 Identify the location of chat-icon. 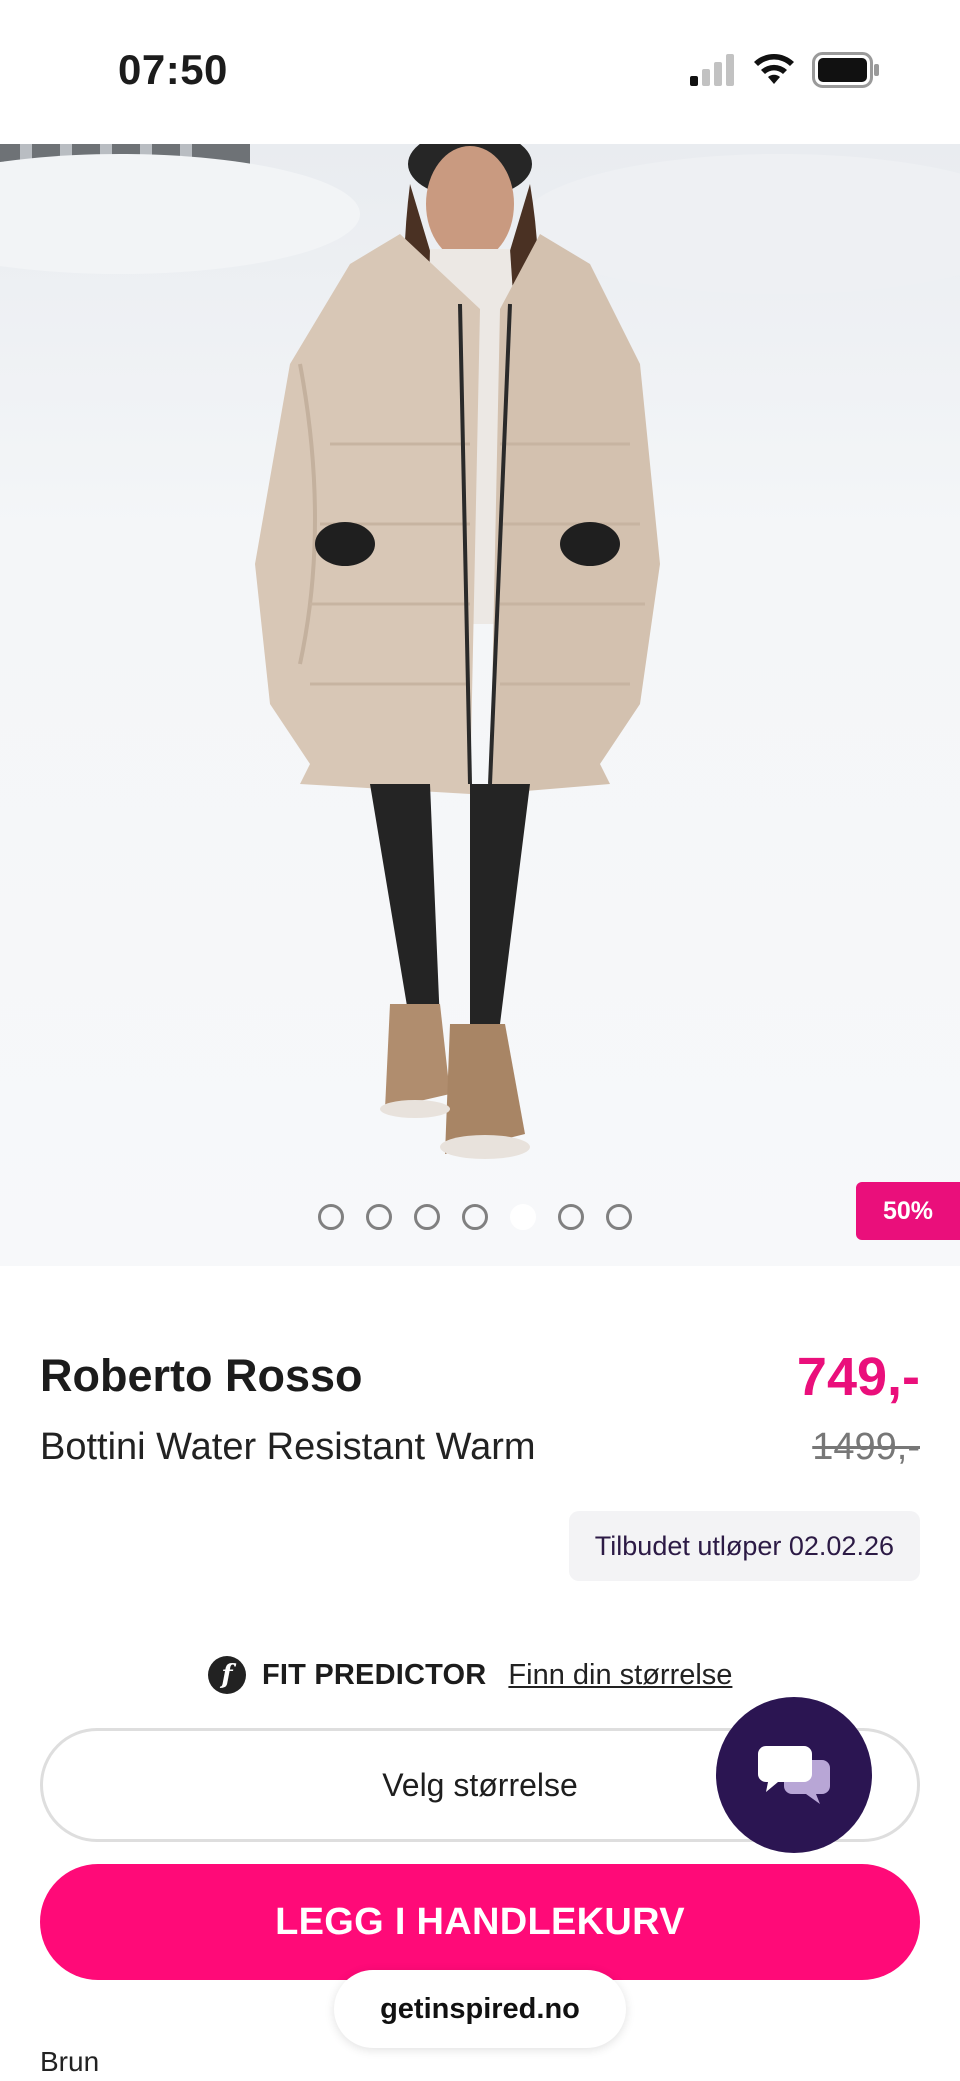
(794, 1775).